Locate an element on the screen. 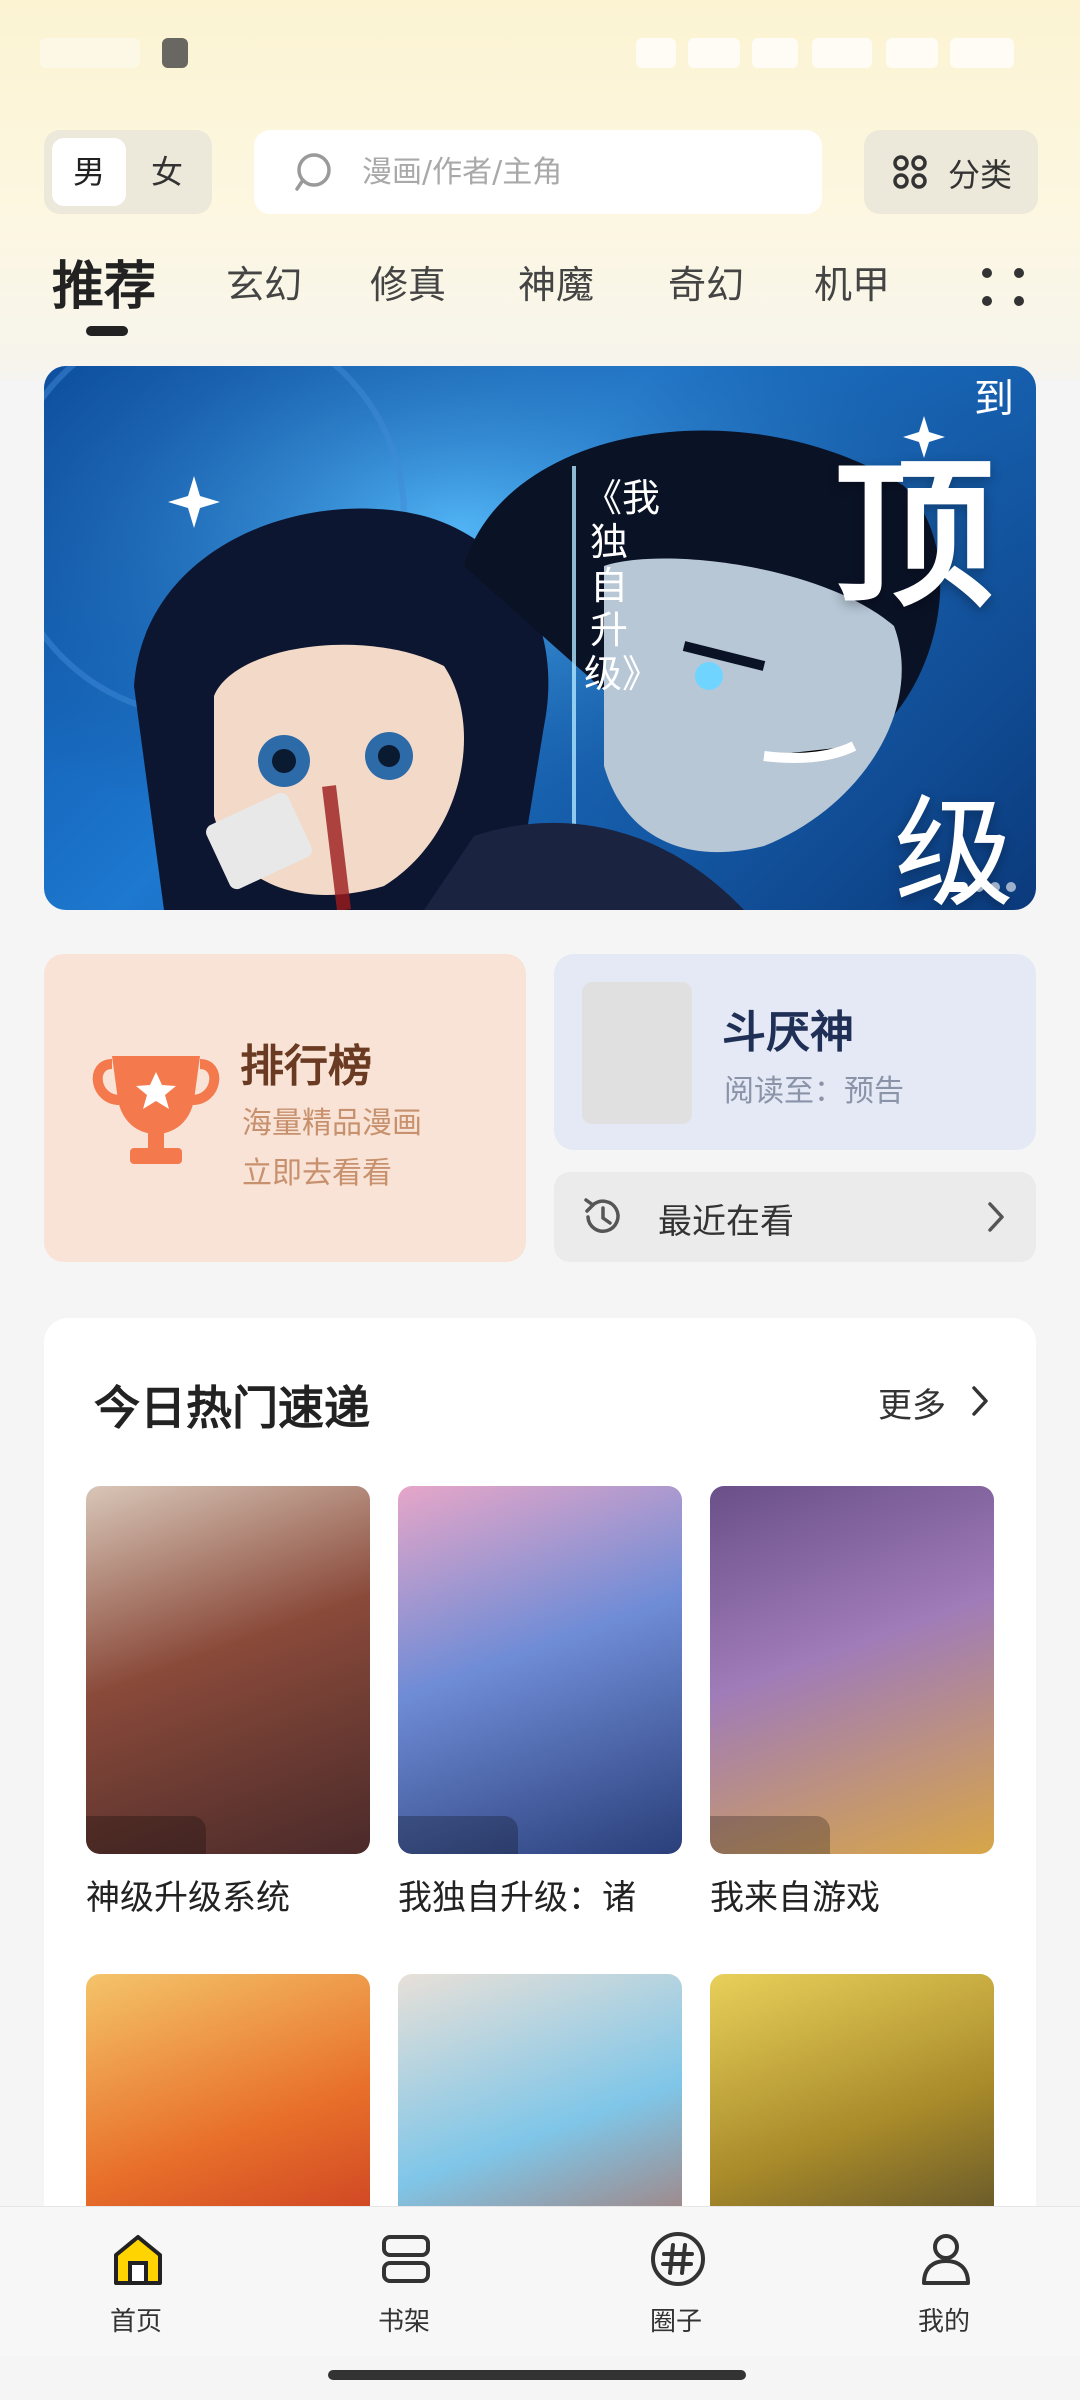  last-read-card: 斗厌神 阅读至：预告 is located at coordinates (795, 1052).